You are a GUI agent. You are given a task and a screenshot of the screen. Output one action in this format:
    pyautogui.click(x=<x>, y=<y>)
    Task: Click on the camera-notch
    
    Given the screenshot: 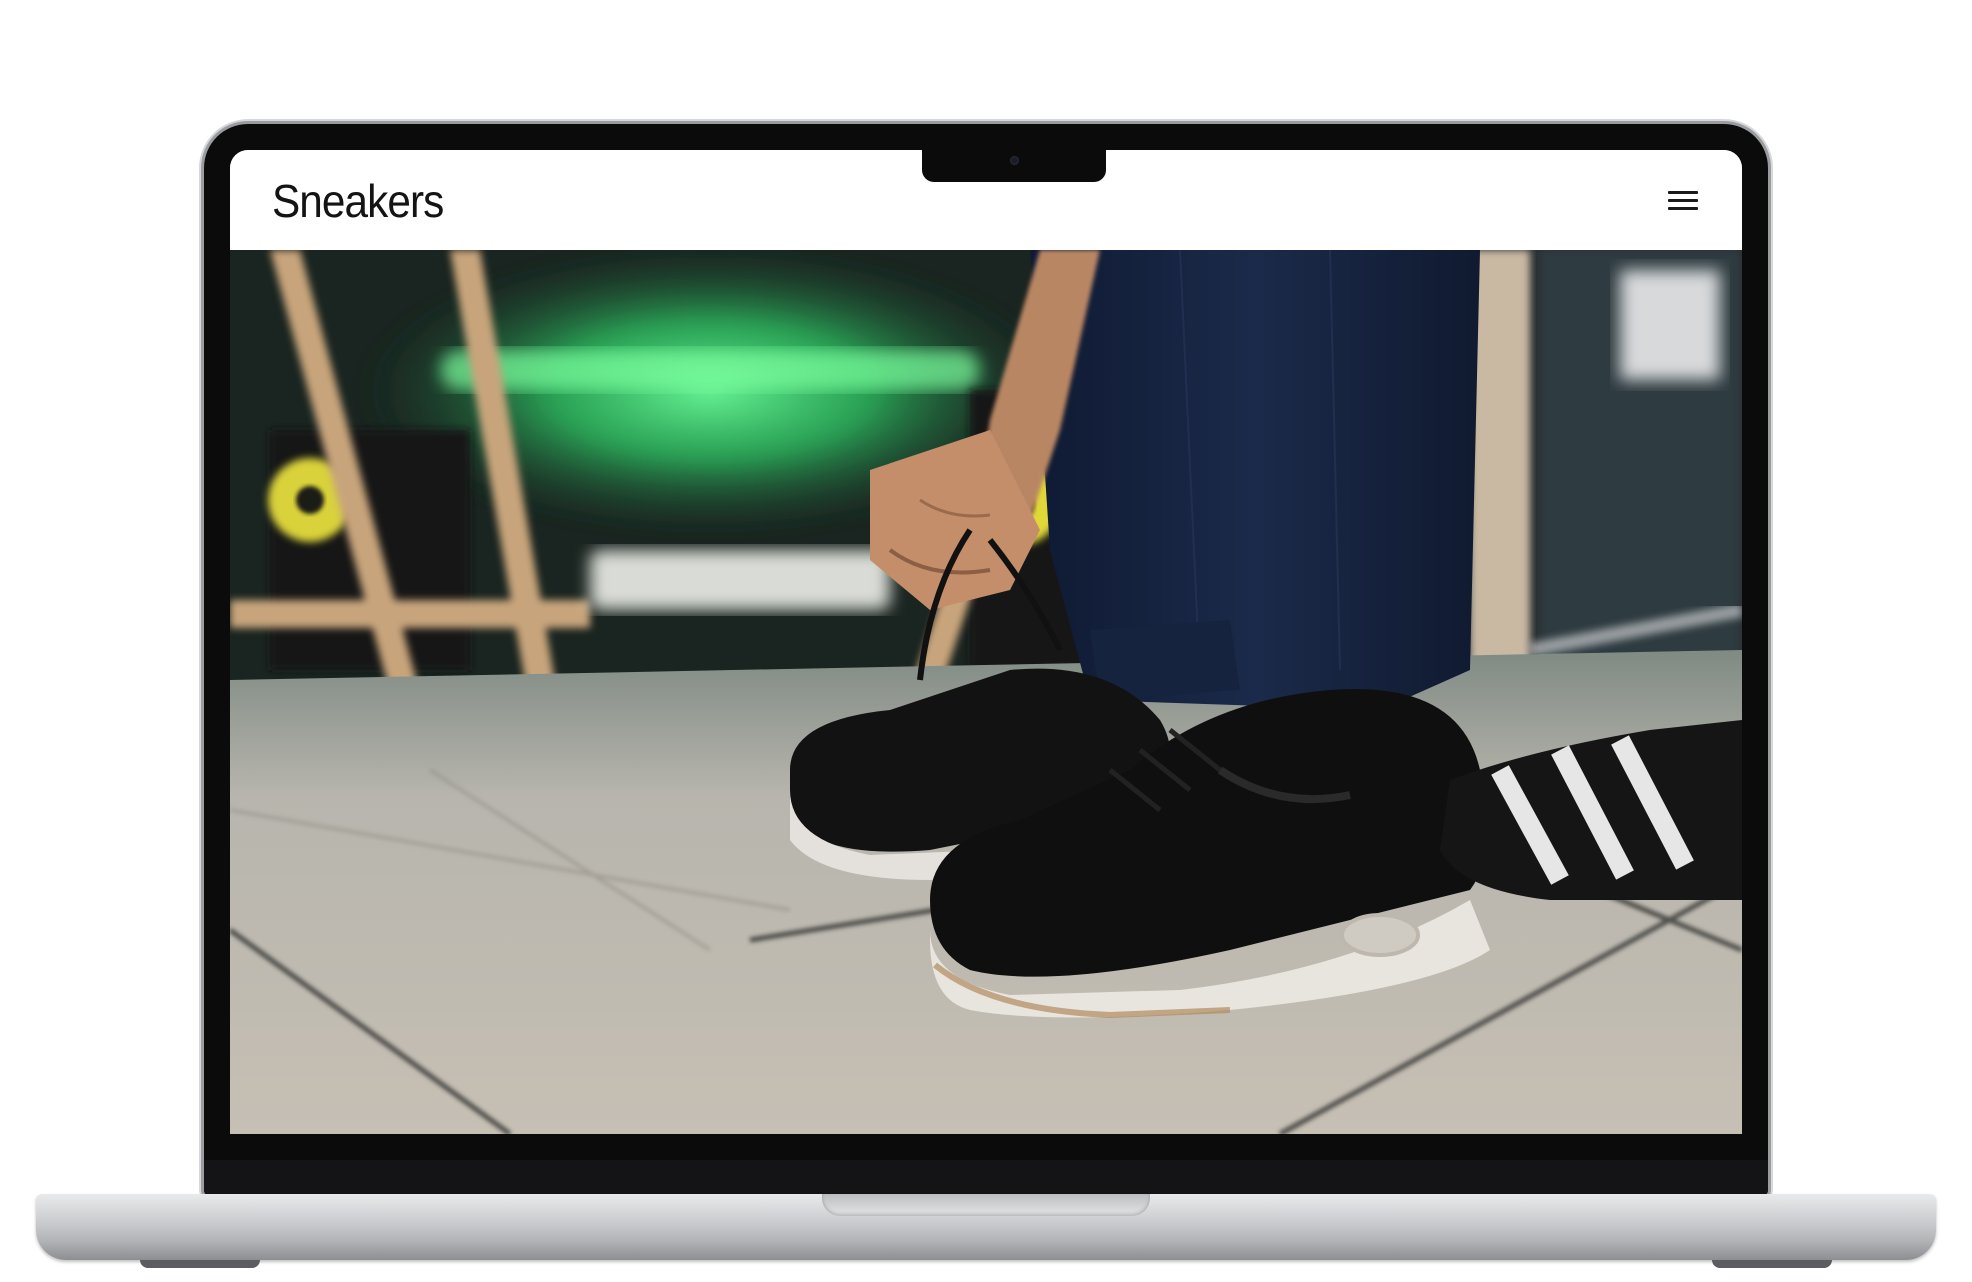 What is the action you would take?
    pyautogui.click(x=1014, y=166)
    